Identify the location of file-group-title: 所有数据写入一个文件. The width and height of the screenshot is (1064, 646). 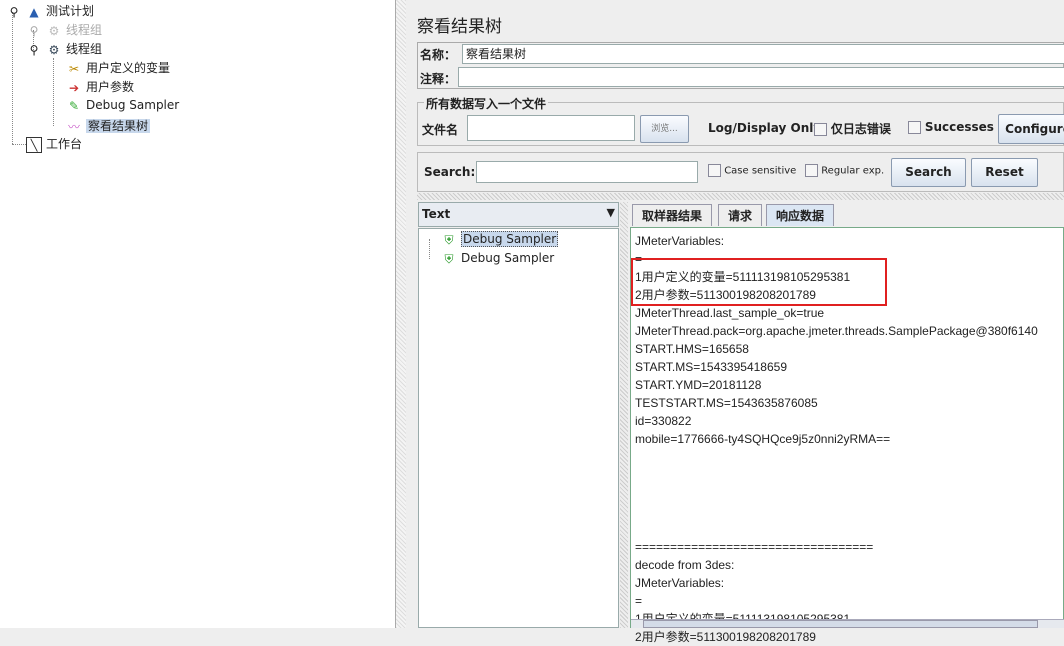
(486, 103).